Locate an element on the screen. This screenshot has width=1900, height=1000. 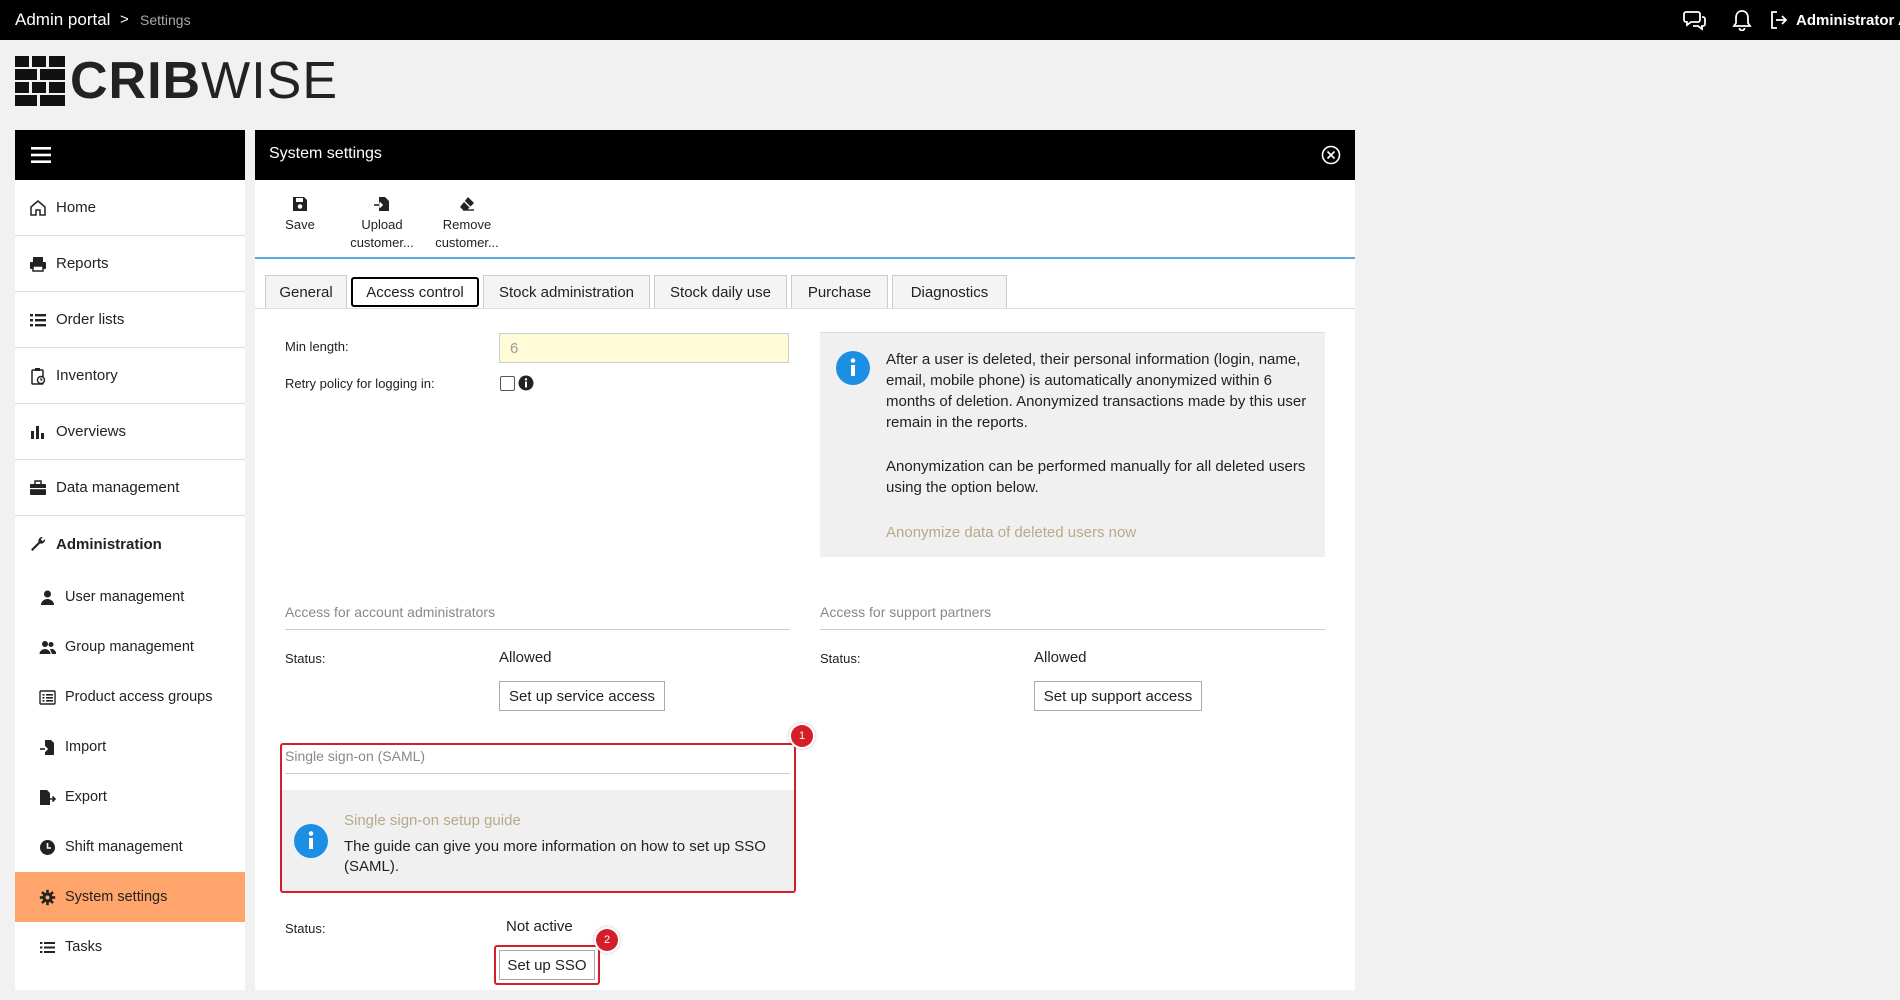
sidebar-item-order-lists: Order lists is located at coordinates (130, 320).